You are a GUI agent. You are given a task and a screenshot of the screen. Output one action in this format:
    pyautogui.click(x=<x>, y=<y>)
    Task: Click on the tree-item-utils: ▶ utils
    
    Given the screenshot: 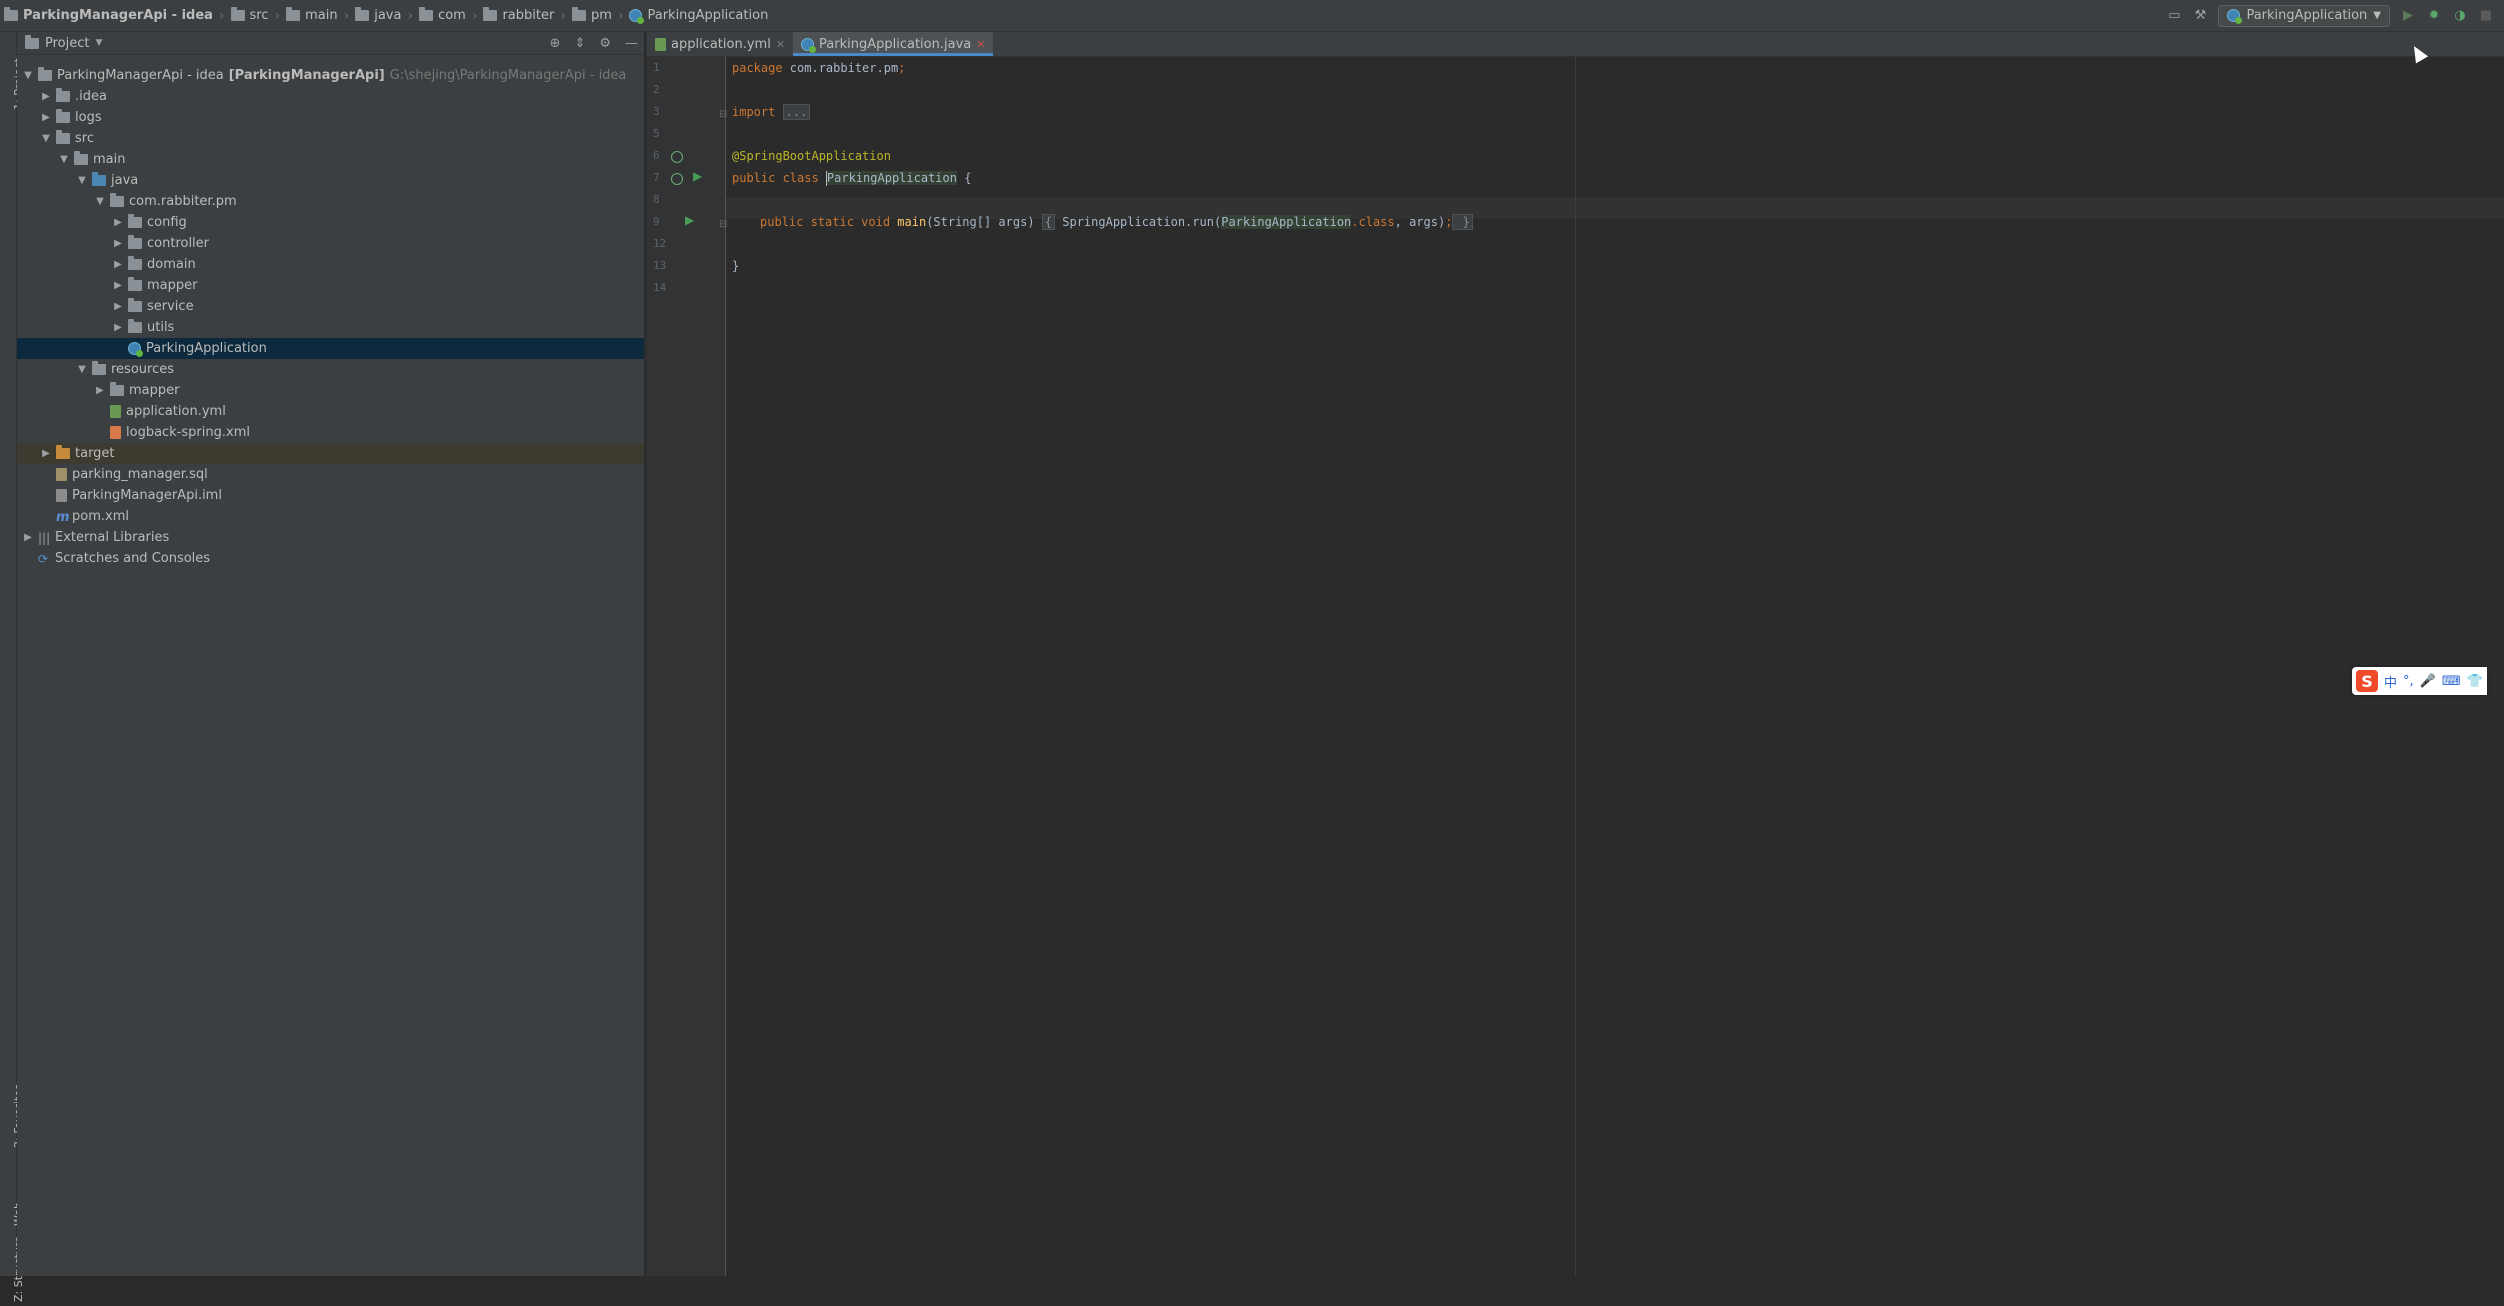 What is the action you would take?
    pyautogui.click(x=330, y=327)
    